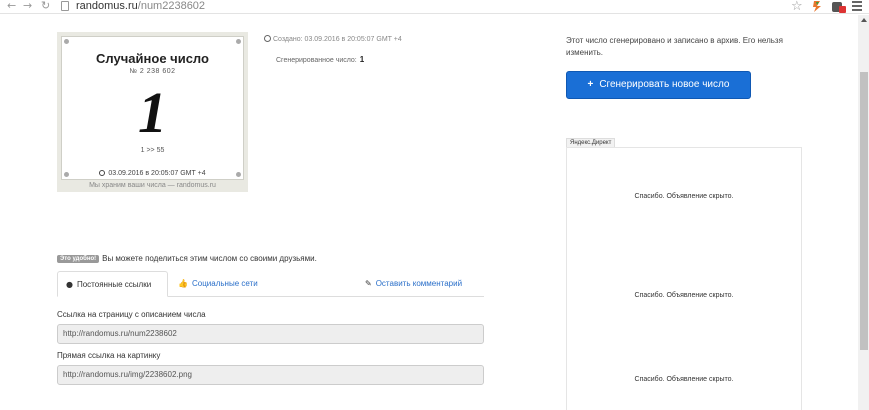 This screenshot has height=410, width=869. I want to click on url-path: /num2238602, so click(171, 6).